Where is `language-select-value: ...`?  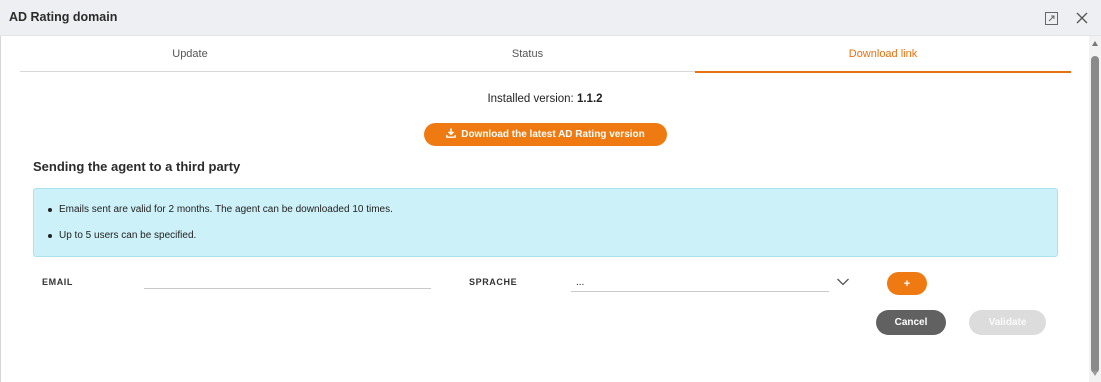 language-select-value: ... is located at coordinates (580, 282).